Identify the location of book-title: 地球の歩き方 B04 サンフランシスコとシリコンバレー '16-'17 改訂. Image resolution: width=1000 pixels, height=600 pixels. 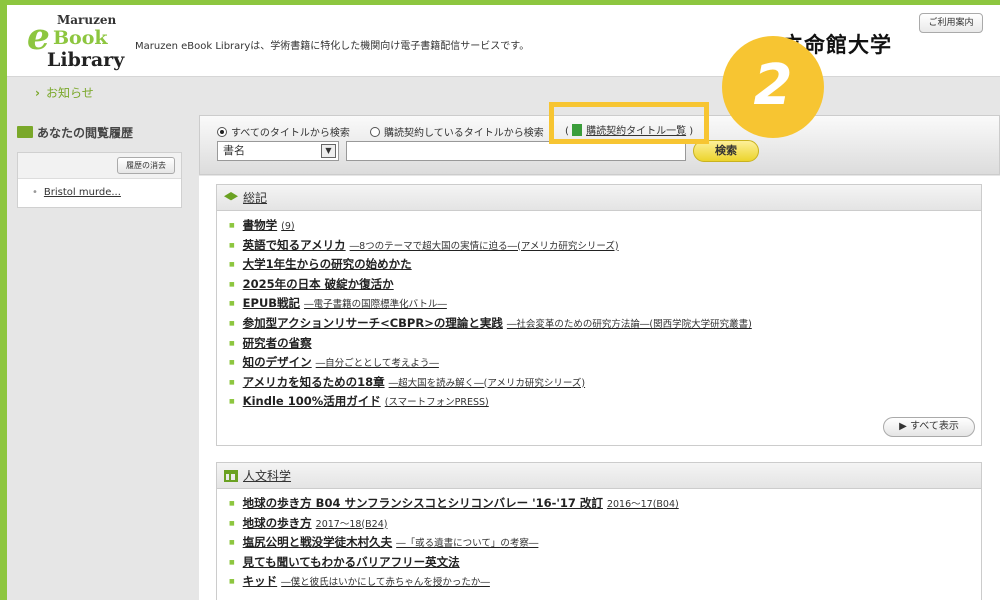
(422, 503).